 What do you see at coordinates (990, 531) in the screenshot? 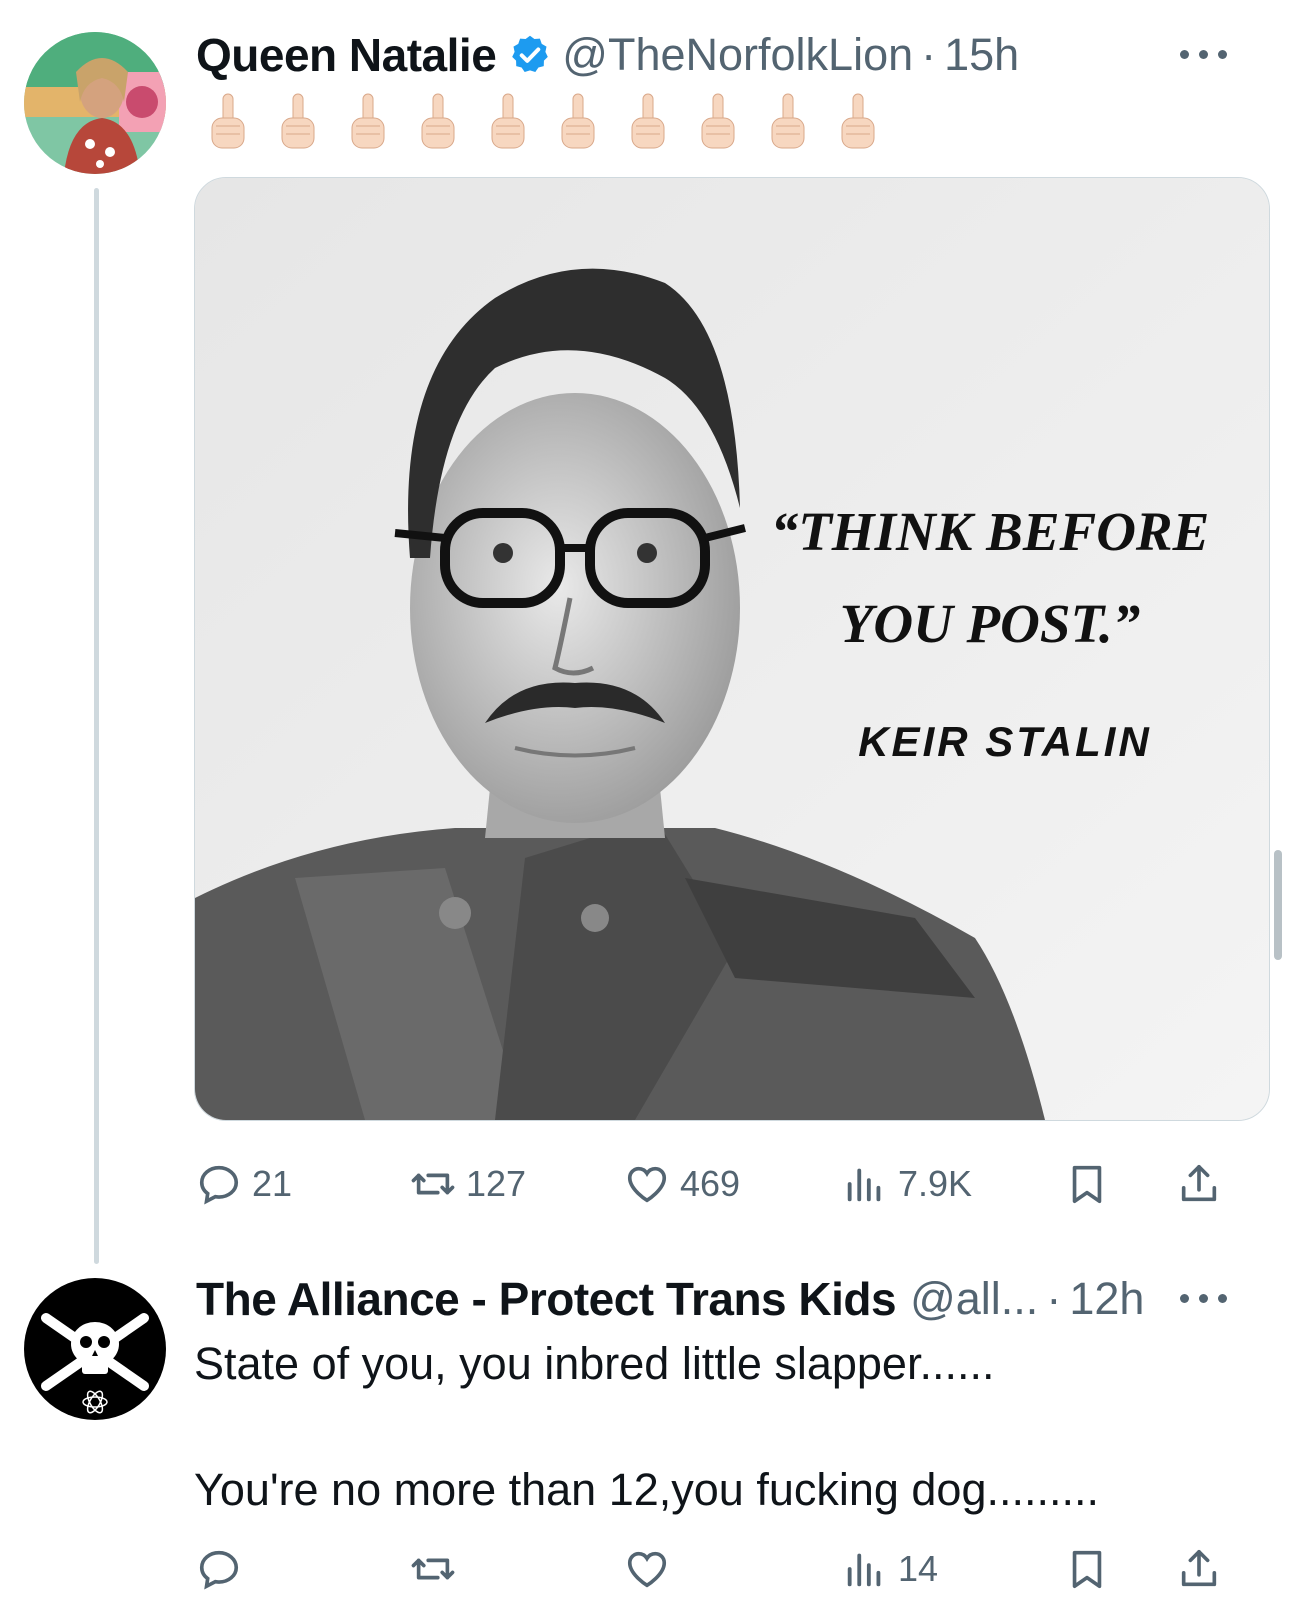
I see `image-quote-line-1: “THINK BEFORE` at bounding box center [990, 531].